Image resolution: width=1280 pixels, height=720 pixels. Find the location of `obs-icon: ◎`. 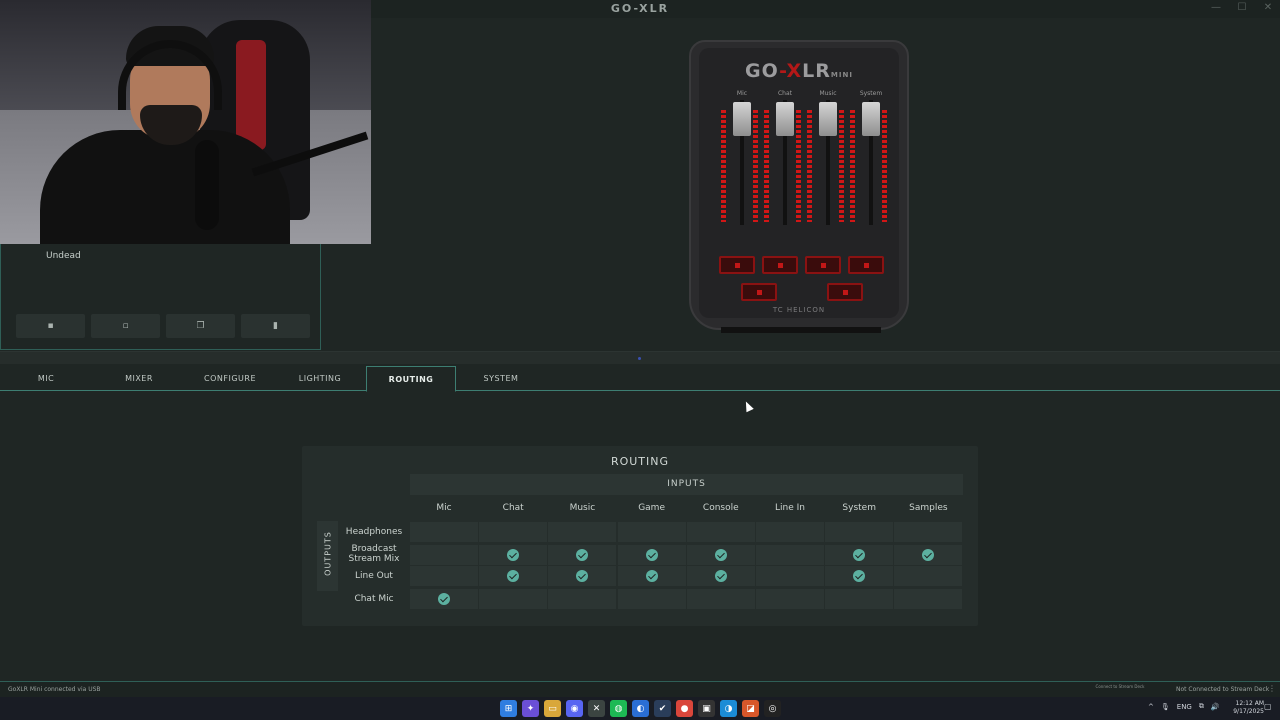

obs-icon: ◎ is located at coordinates (772, 708).